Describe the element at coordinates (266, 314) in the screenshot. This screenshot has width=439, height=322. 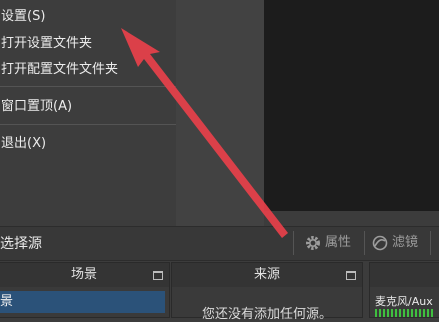
I see `sources-empty-message: 您还没有添加任何源。` at that location.